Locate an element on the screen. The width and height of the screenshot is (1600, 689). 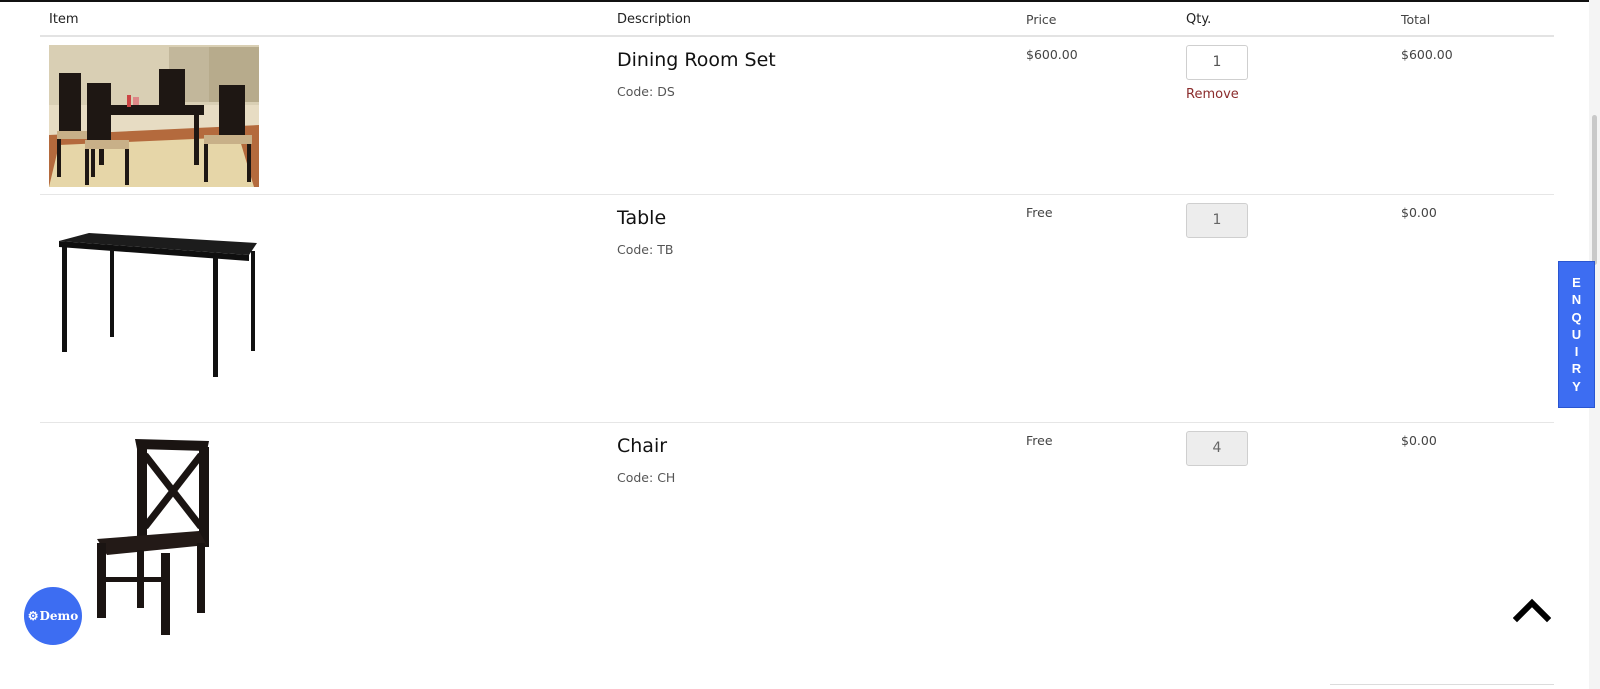
demo-button: ⚙ Demo is located at coordinates (53, 616).